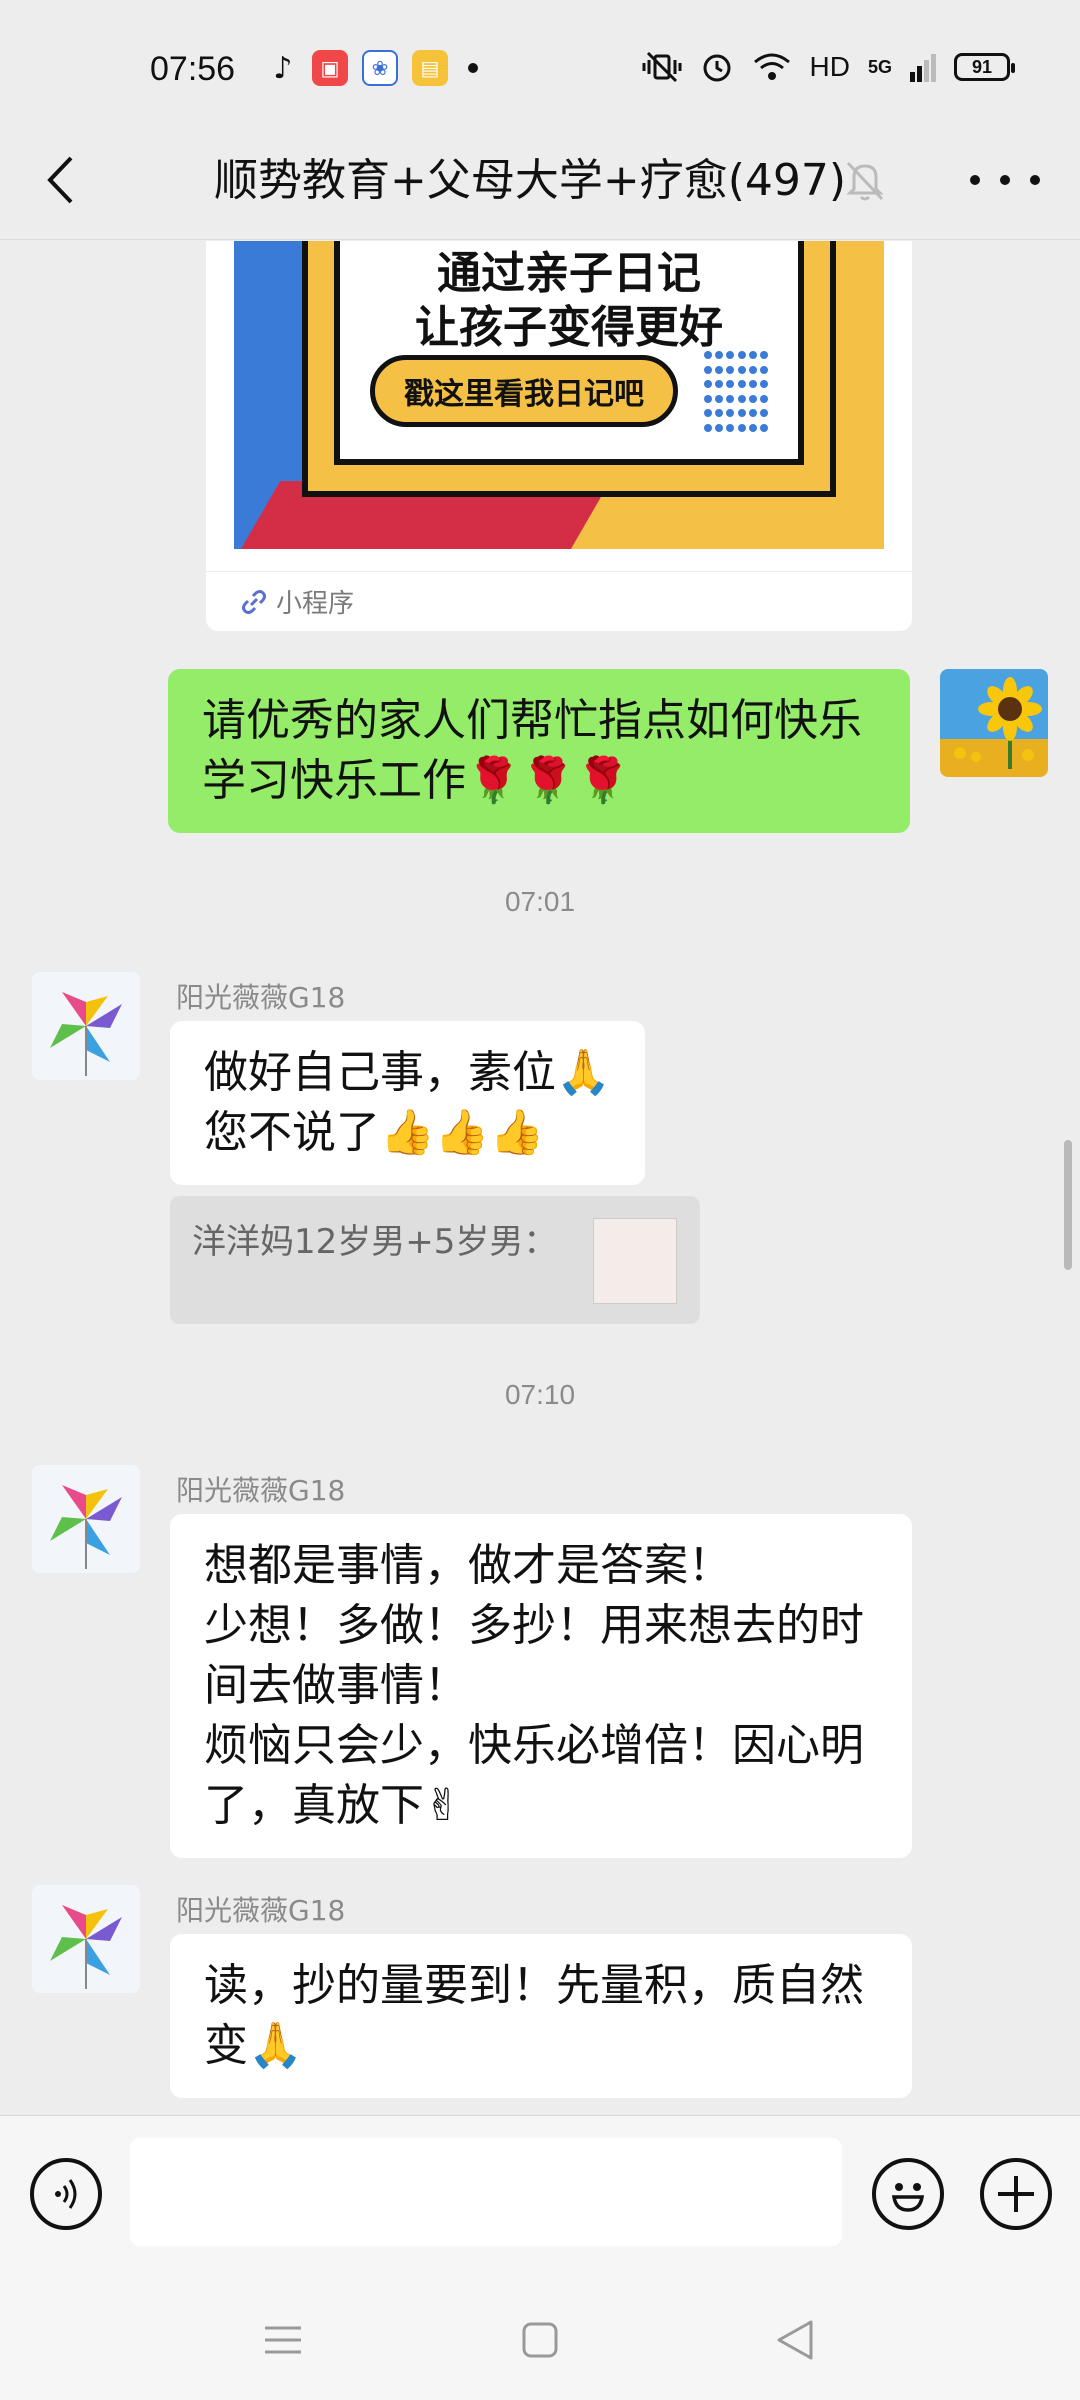  I want to click on chat-header: 顺势教育+父母大学+疗愈(497), so click(540, 180).